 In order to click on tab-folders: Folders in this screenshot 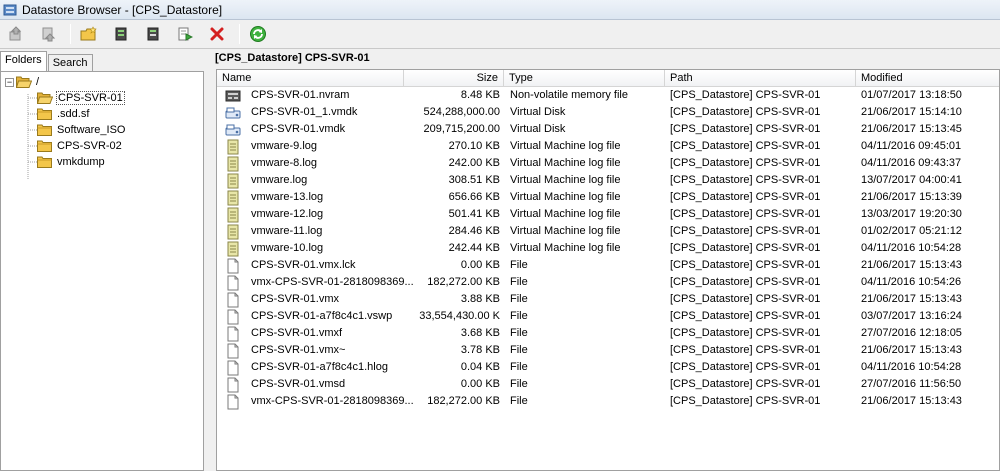, I will do `click(23, 61)`.